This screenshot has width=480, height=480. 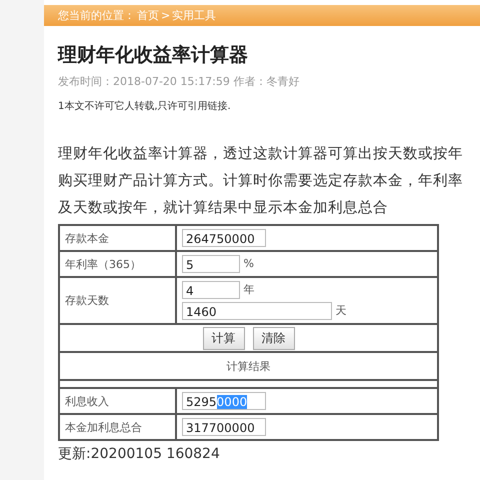 What do you see at coordinates (96, 15) in the screenshot?
I see `breadcrumb-label: 您当前的位置：` at bounding box center [96, 15].